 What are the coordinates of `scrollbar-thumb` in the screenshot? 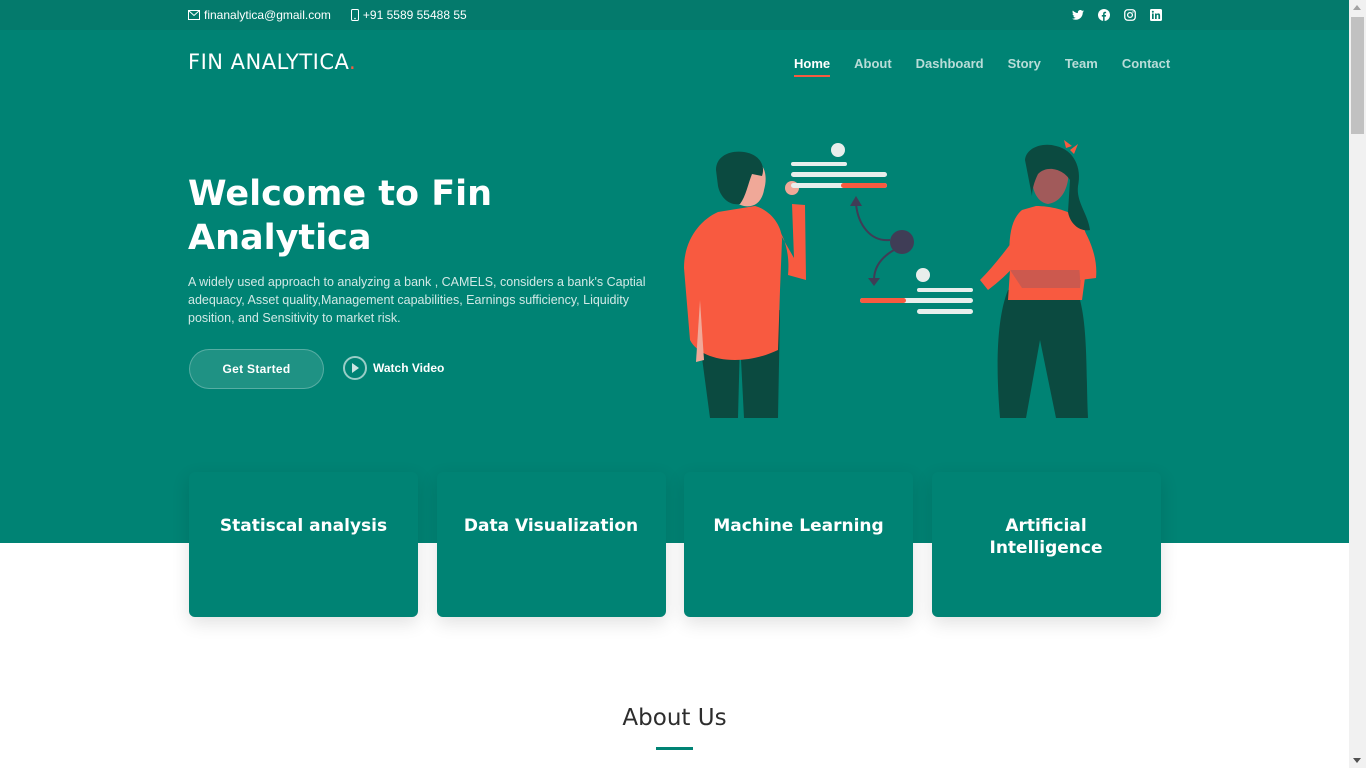 It's located at (1357, 75).